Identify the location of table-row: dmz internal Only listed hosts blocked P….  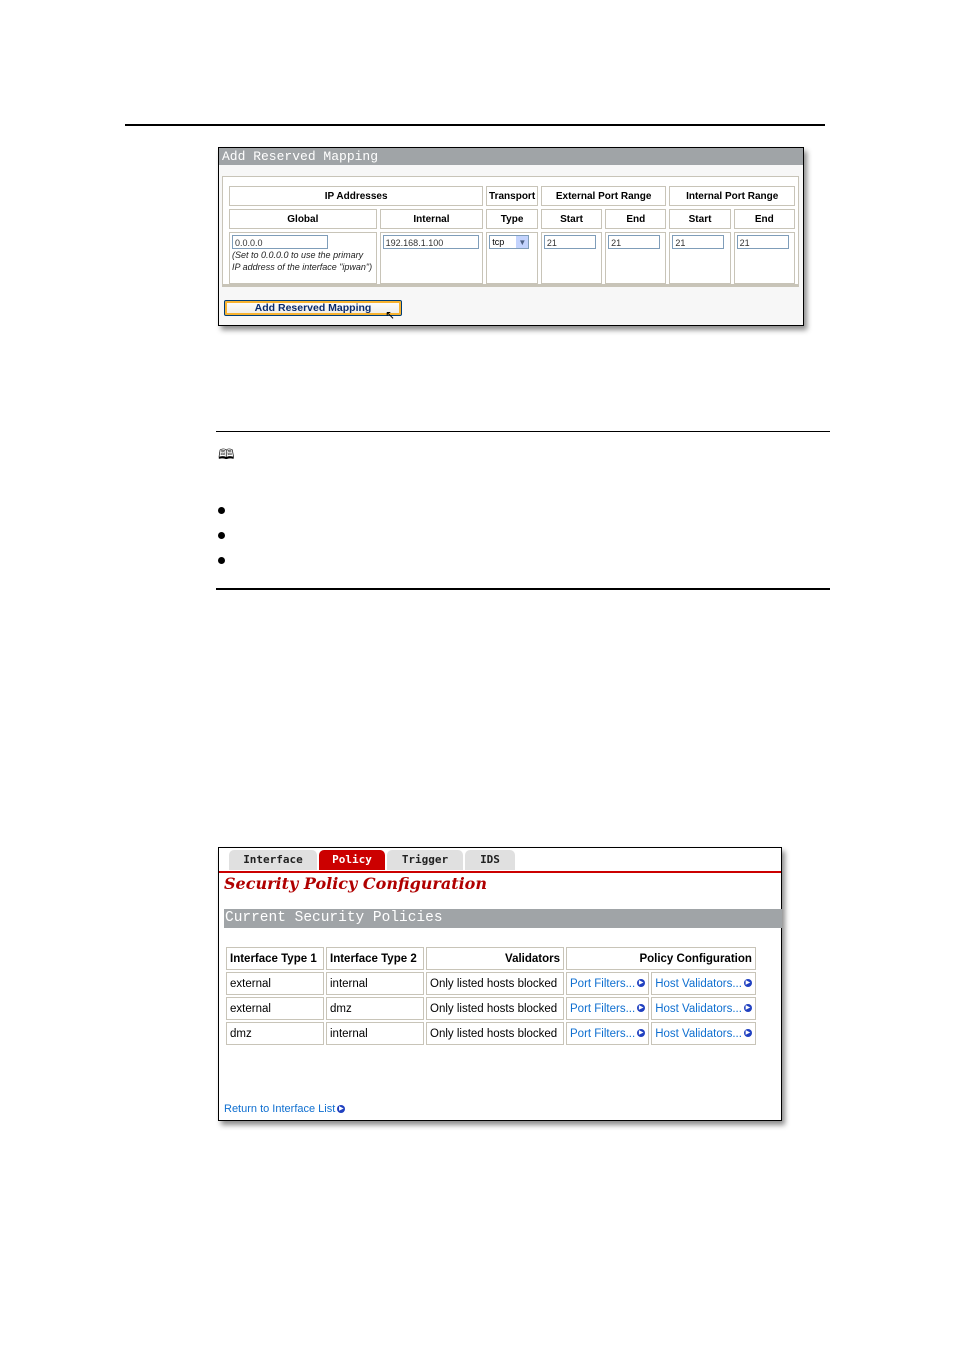
(491, 1033).